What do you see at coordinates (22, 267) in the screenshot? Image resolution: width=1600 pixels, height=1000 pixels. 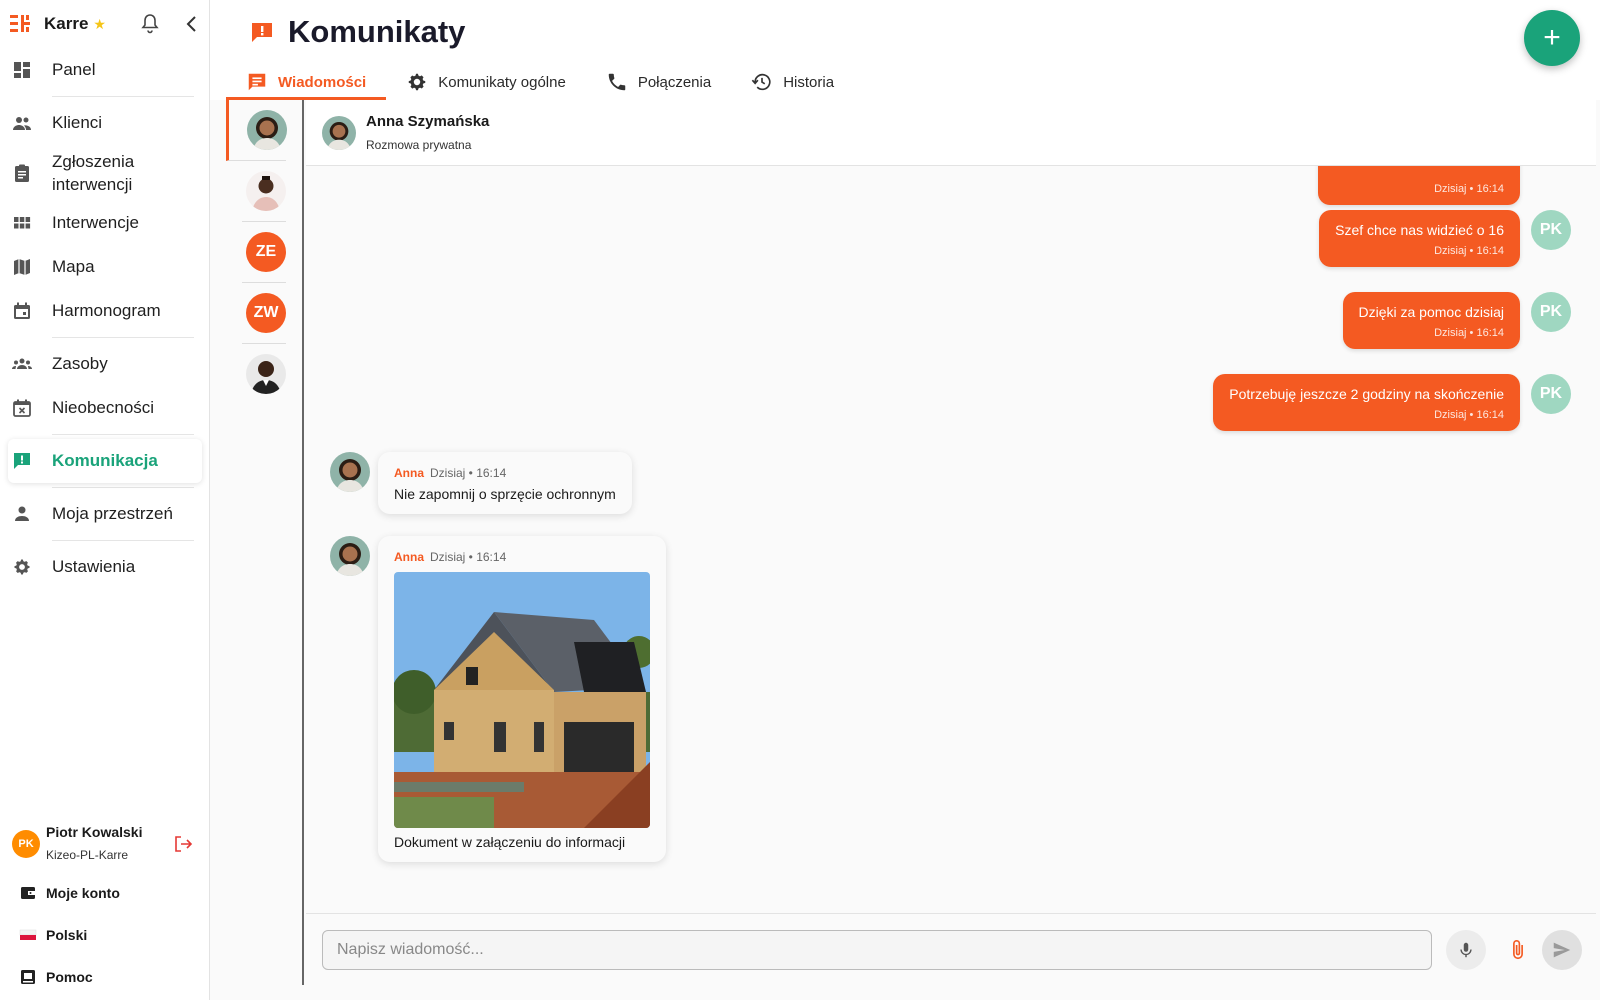 I see `map-icon` at bounding box center [22, 267].